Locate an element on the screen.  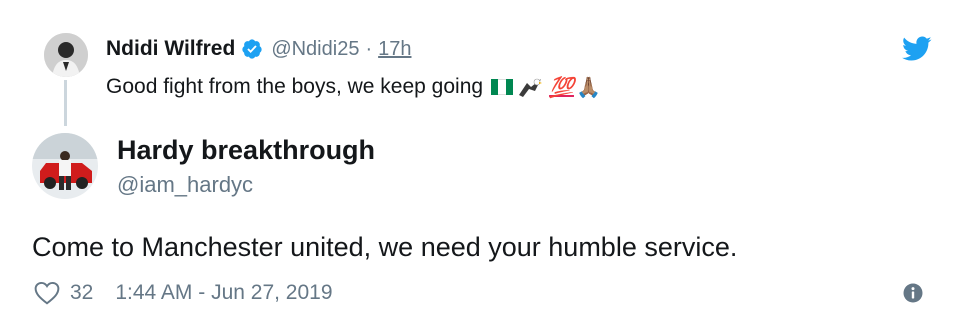
parent-author-handle: @Ndidi25 is located at coordinates (315, 49).